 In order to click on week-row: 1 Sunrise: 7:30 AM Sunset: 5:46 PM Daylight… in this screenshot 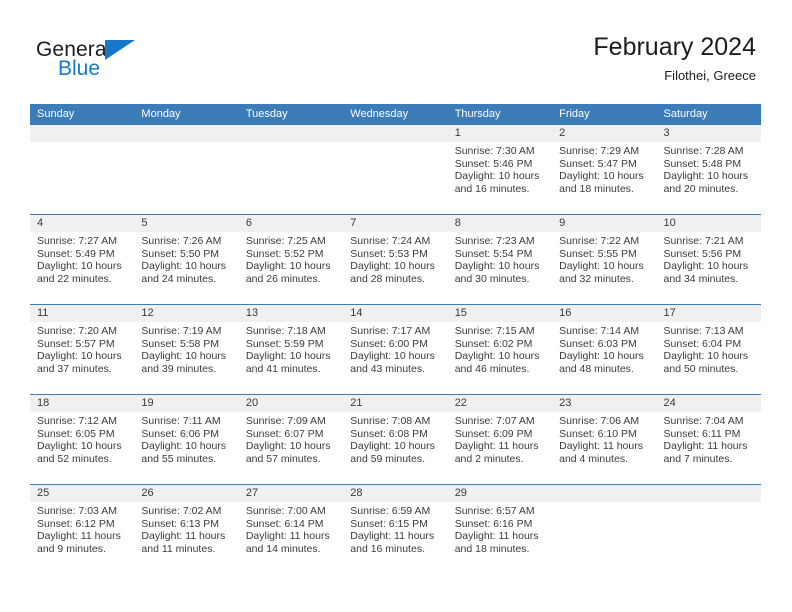, I will do `click(395, 169)`.